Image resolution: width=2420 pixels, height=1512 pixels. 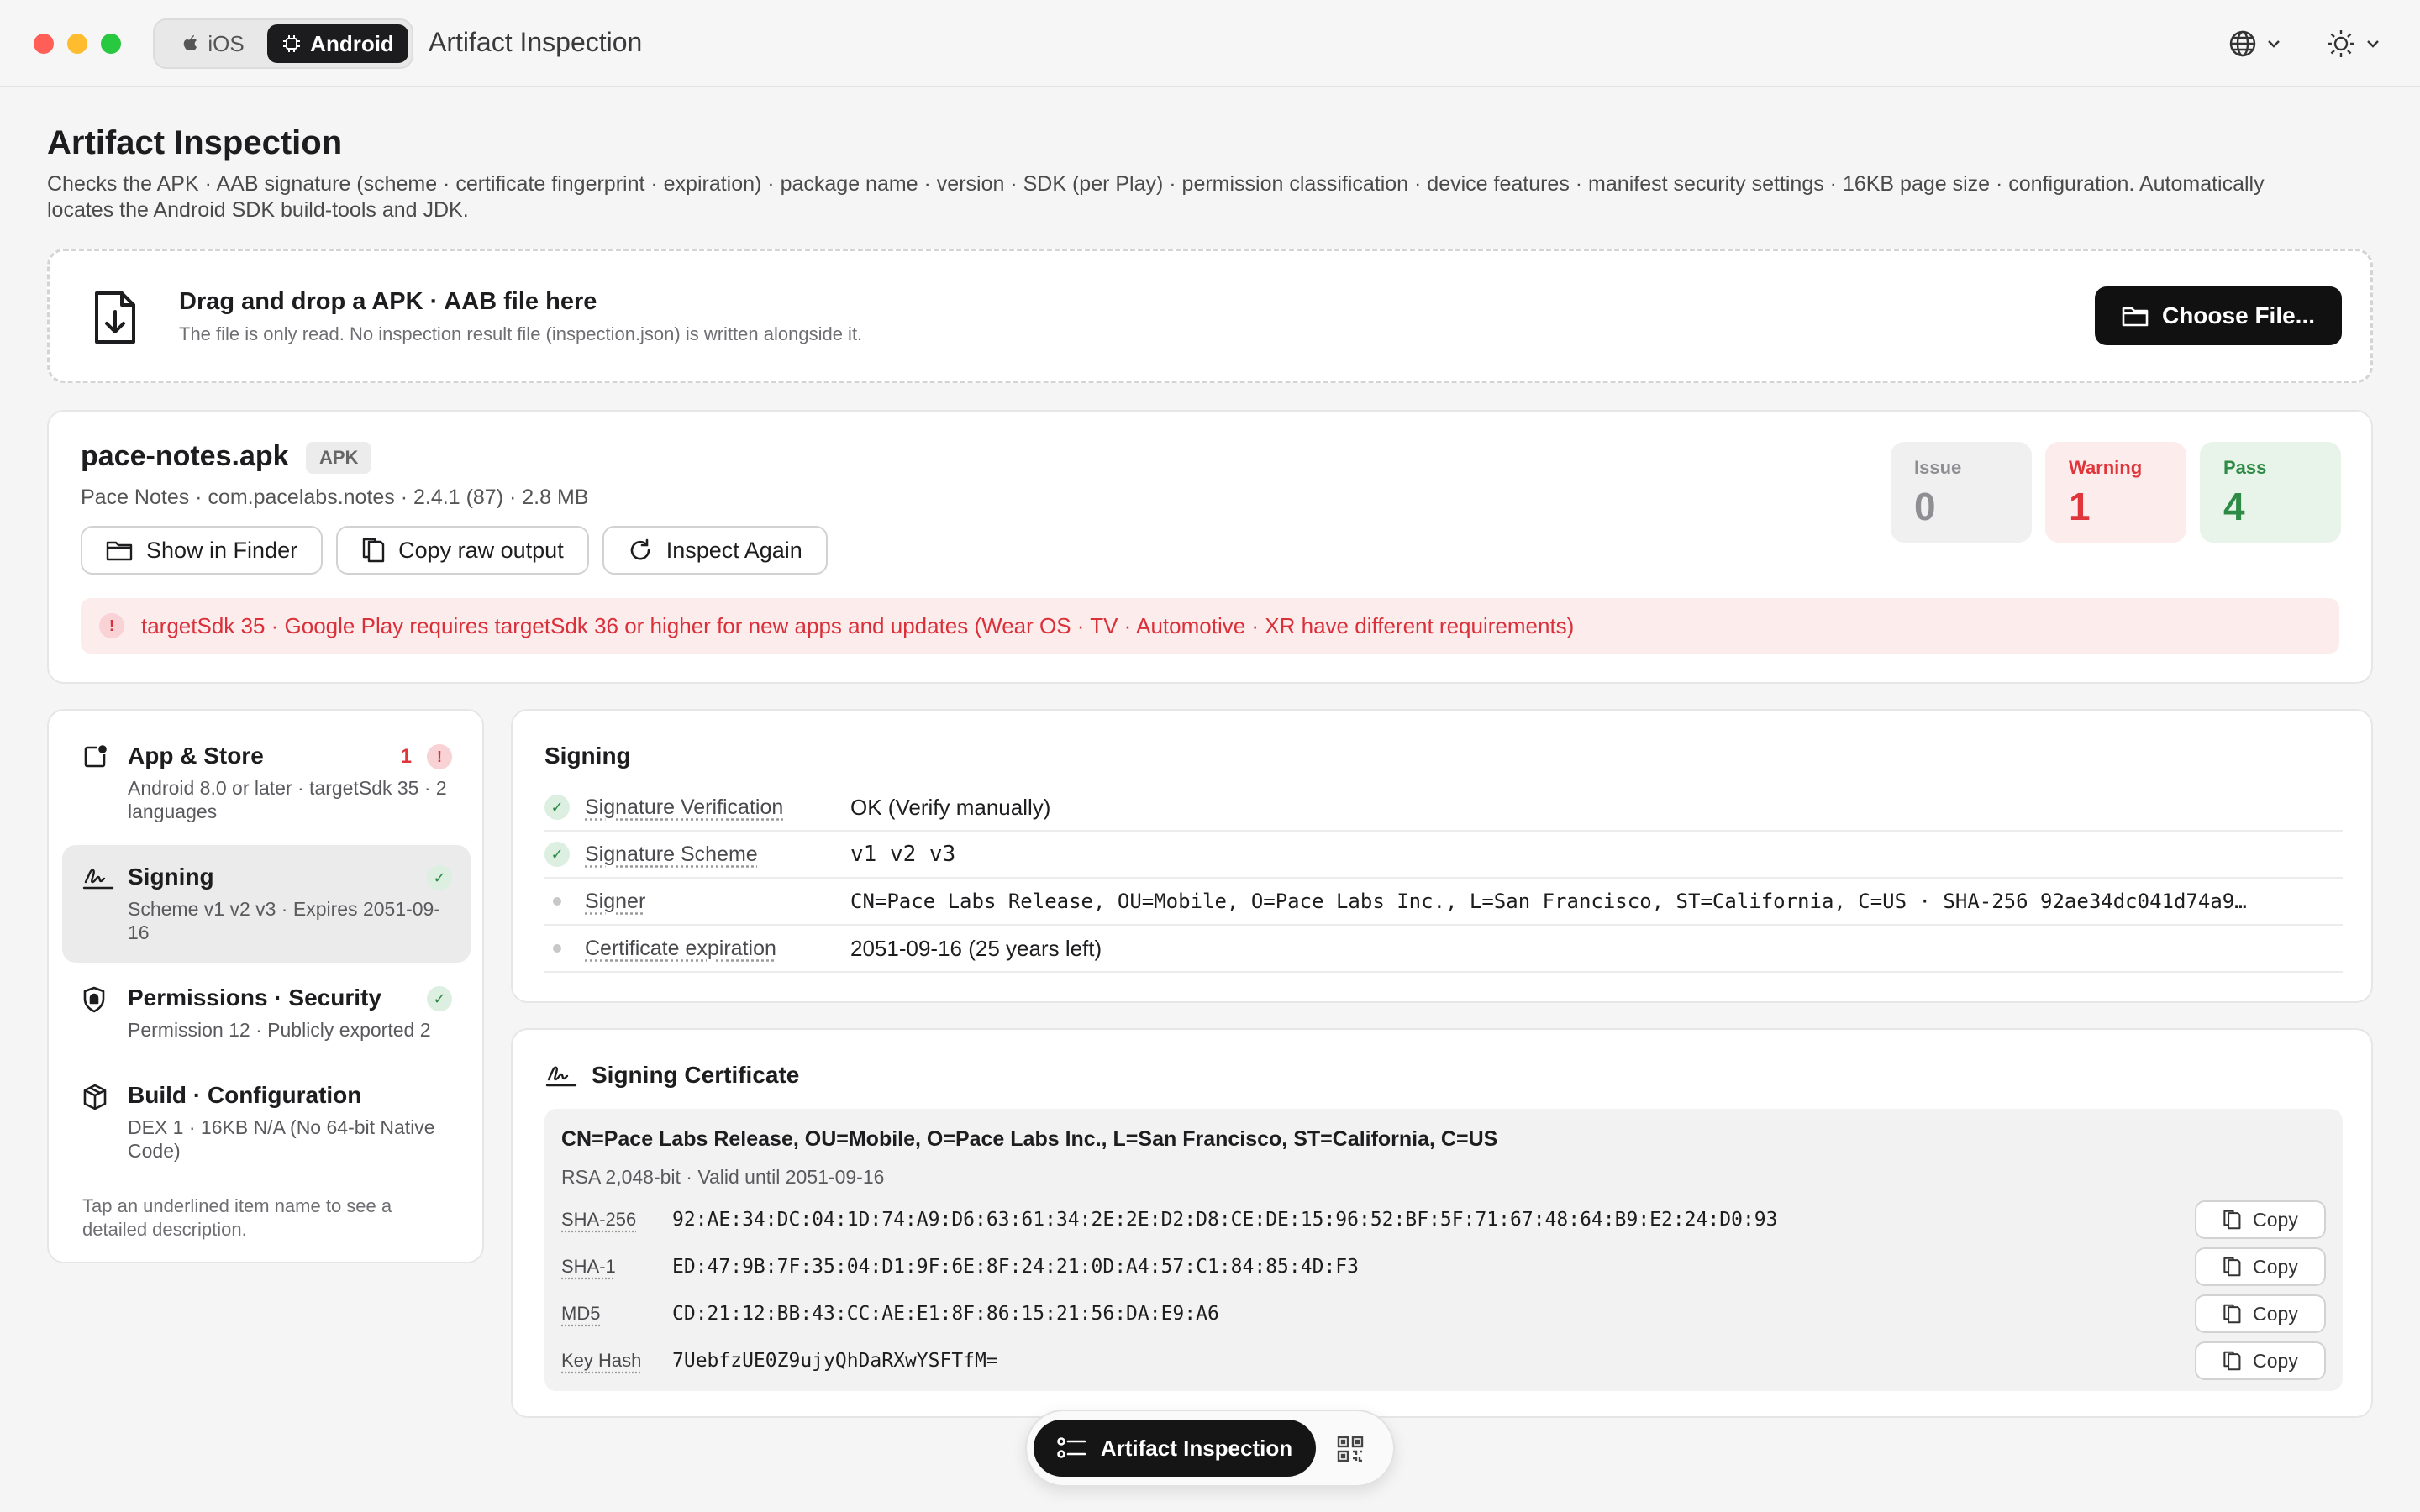 I want to click on checklist-icon, so click(x=1072, y=1447).